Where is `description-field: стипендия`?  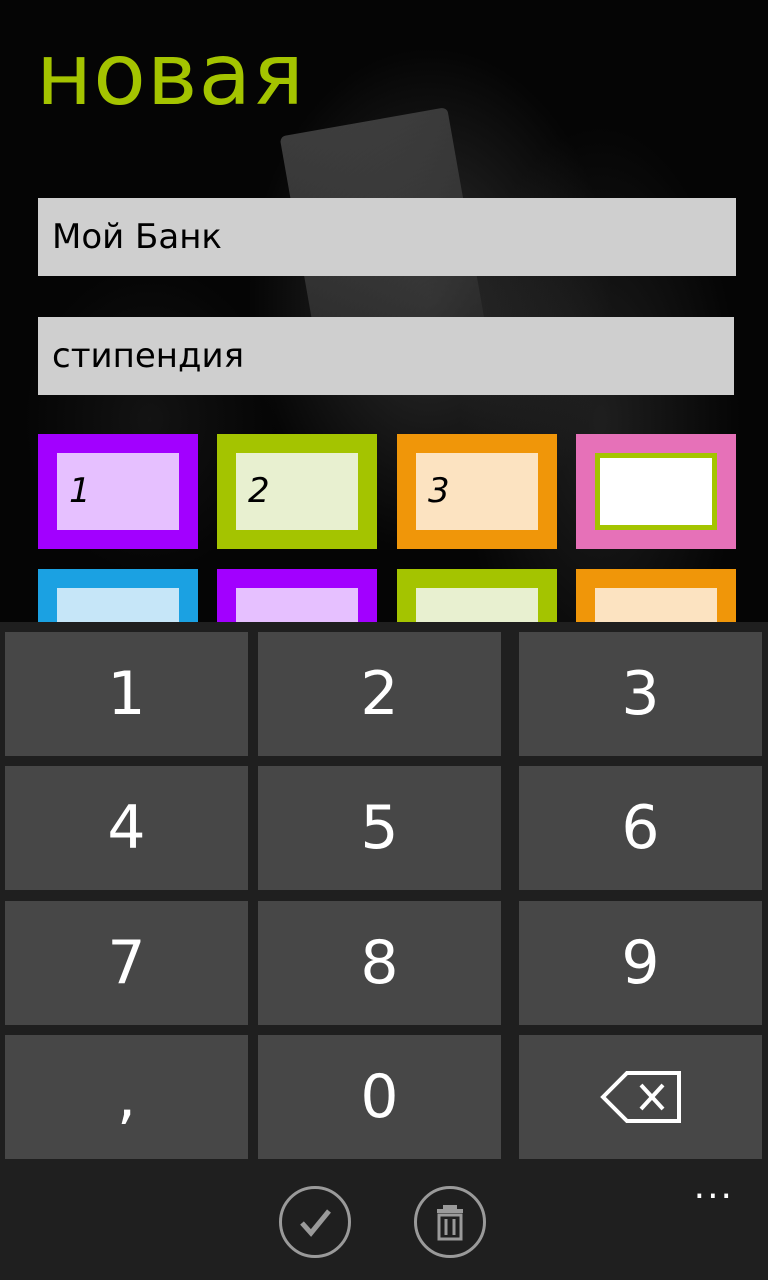
description-field: стипендия is located at coordinates (386, 356).